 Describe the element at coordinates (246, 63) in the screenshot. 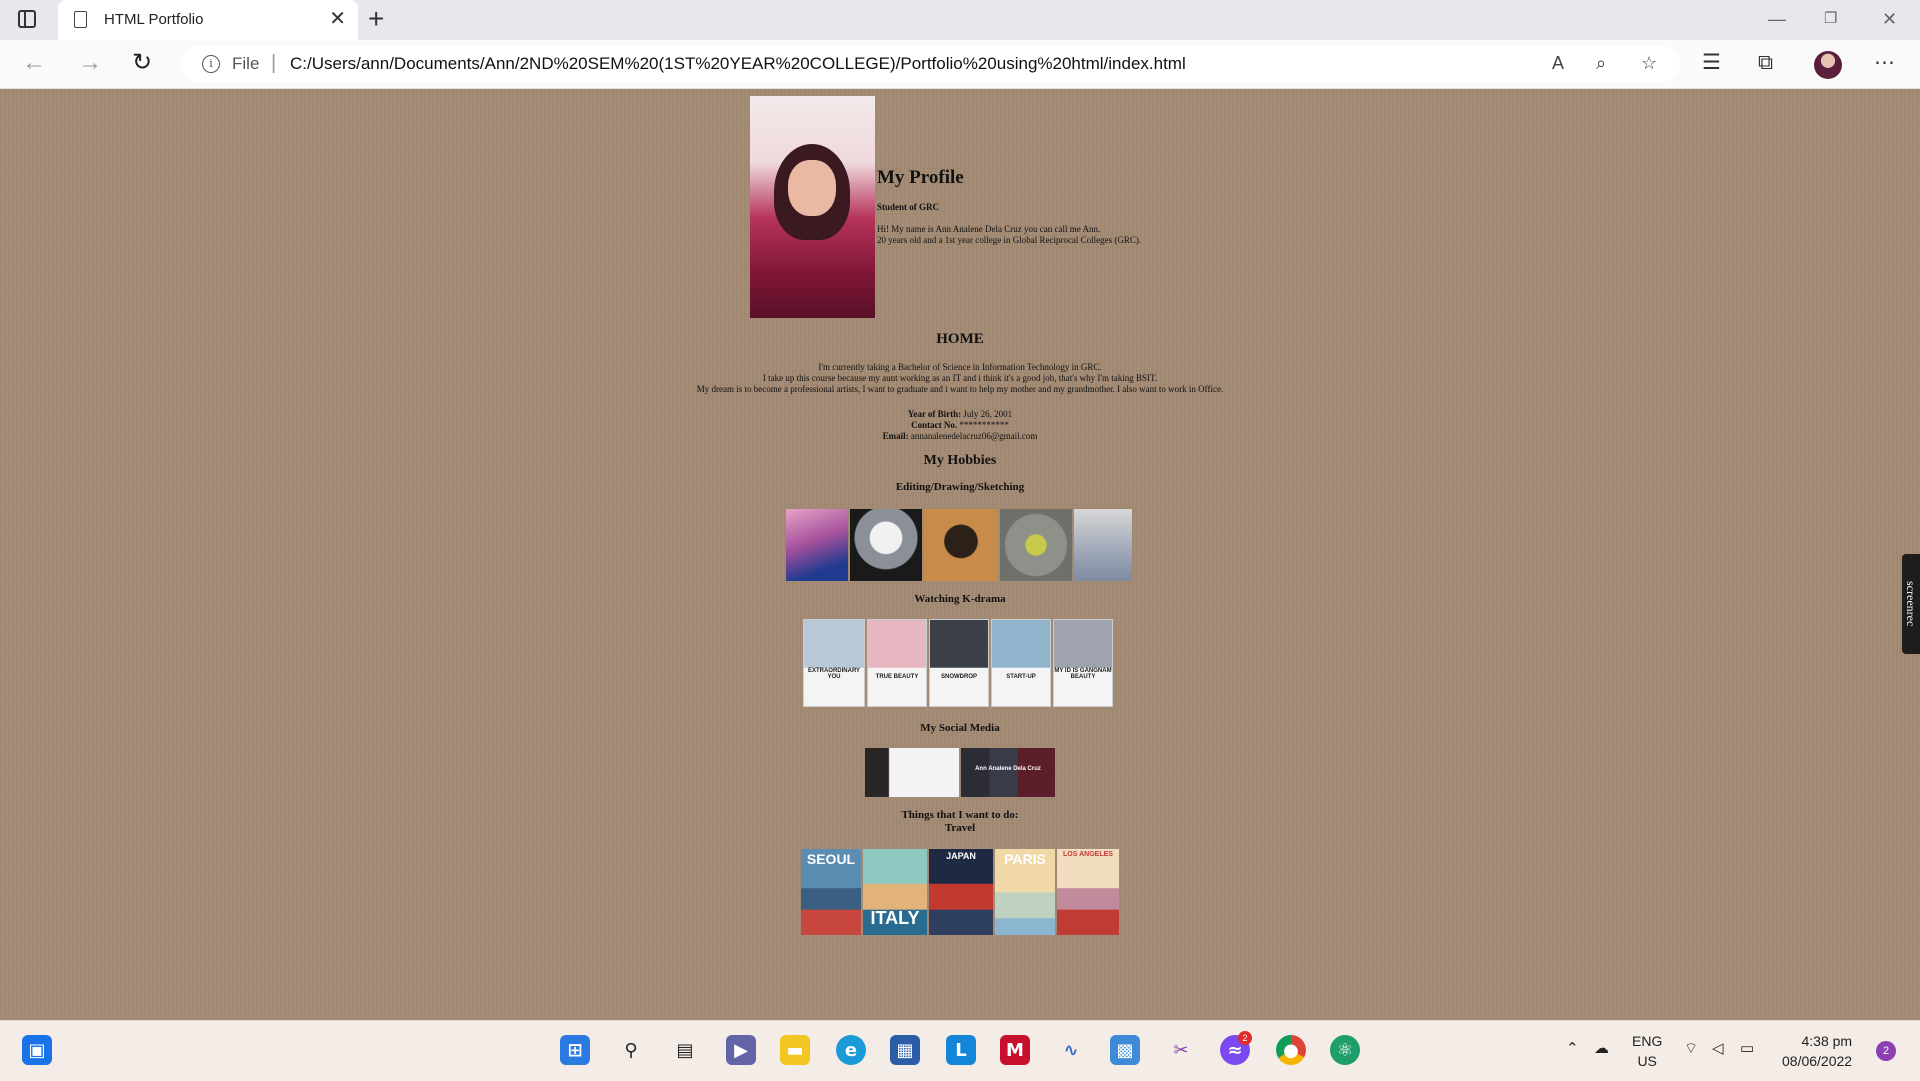

I see `address-scheme-label: File` at that location.